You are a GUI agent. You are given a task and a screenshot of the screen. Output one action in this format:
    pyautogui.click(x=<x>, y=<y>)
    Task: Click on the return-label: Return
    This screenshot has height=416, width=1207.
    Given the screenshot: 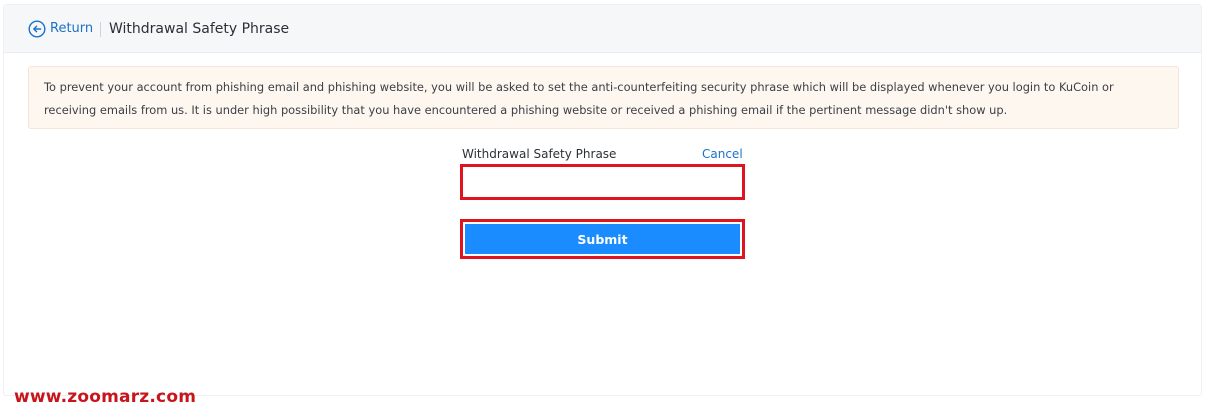 What is the action you would take?
    pyautogui.click(x=72, y=28)
    